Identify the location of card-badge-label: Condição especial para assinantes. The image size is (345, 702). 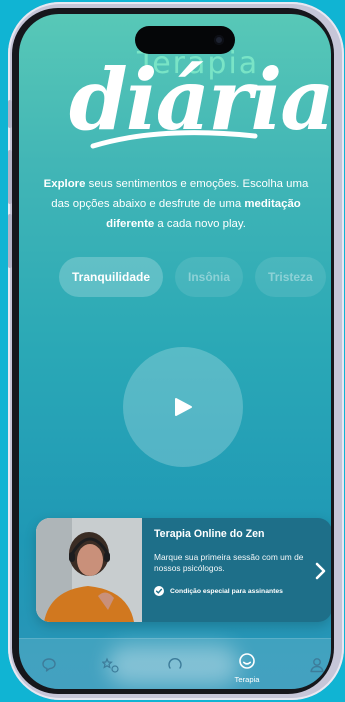
(226, 591).